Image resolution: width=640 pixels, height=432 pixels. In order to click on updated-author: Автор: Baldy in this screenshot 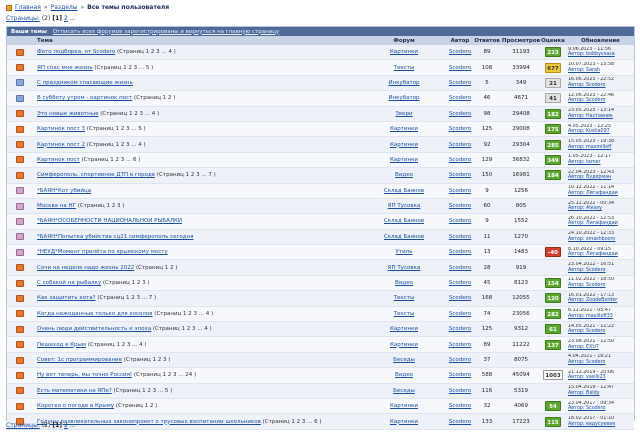, I will do `click(583, 393)`.